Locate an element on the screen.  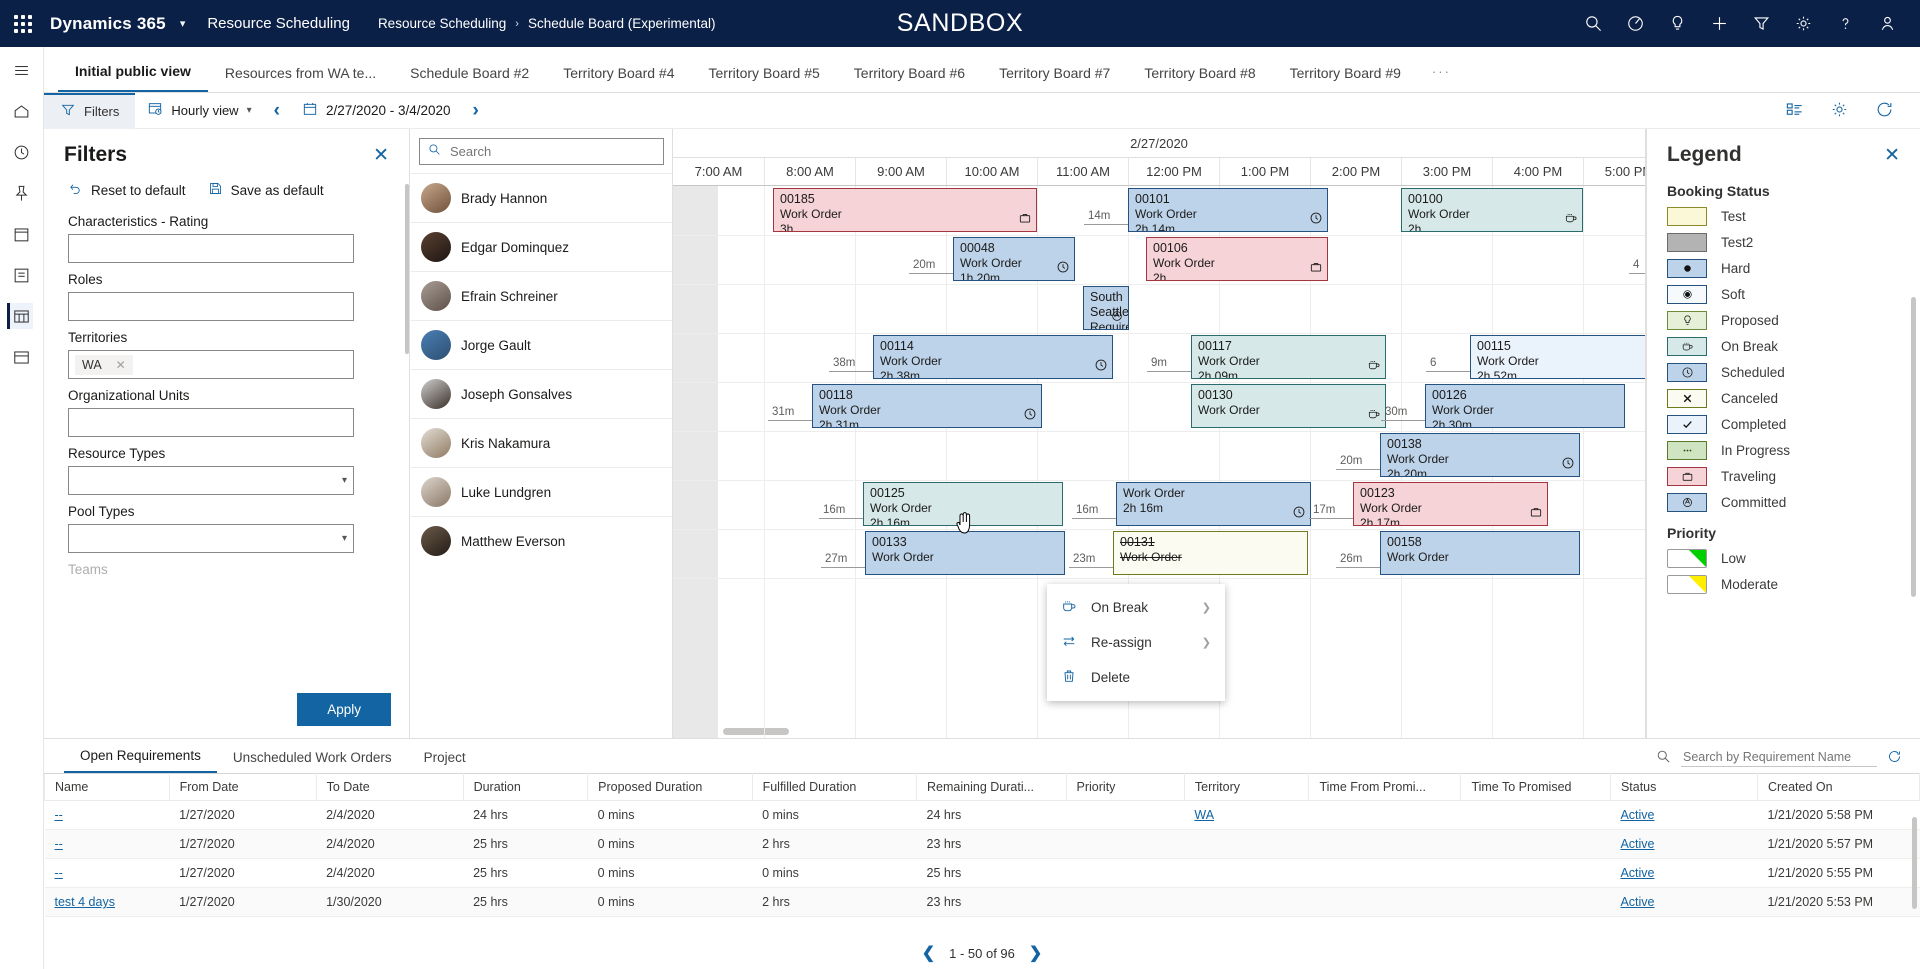
resource-search-input is located at coordinates (551, 151).